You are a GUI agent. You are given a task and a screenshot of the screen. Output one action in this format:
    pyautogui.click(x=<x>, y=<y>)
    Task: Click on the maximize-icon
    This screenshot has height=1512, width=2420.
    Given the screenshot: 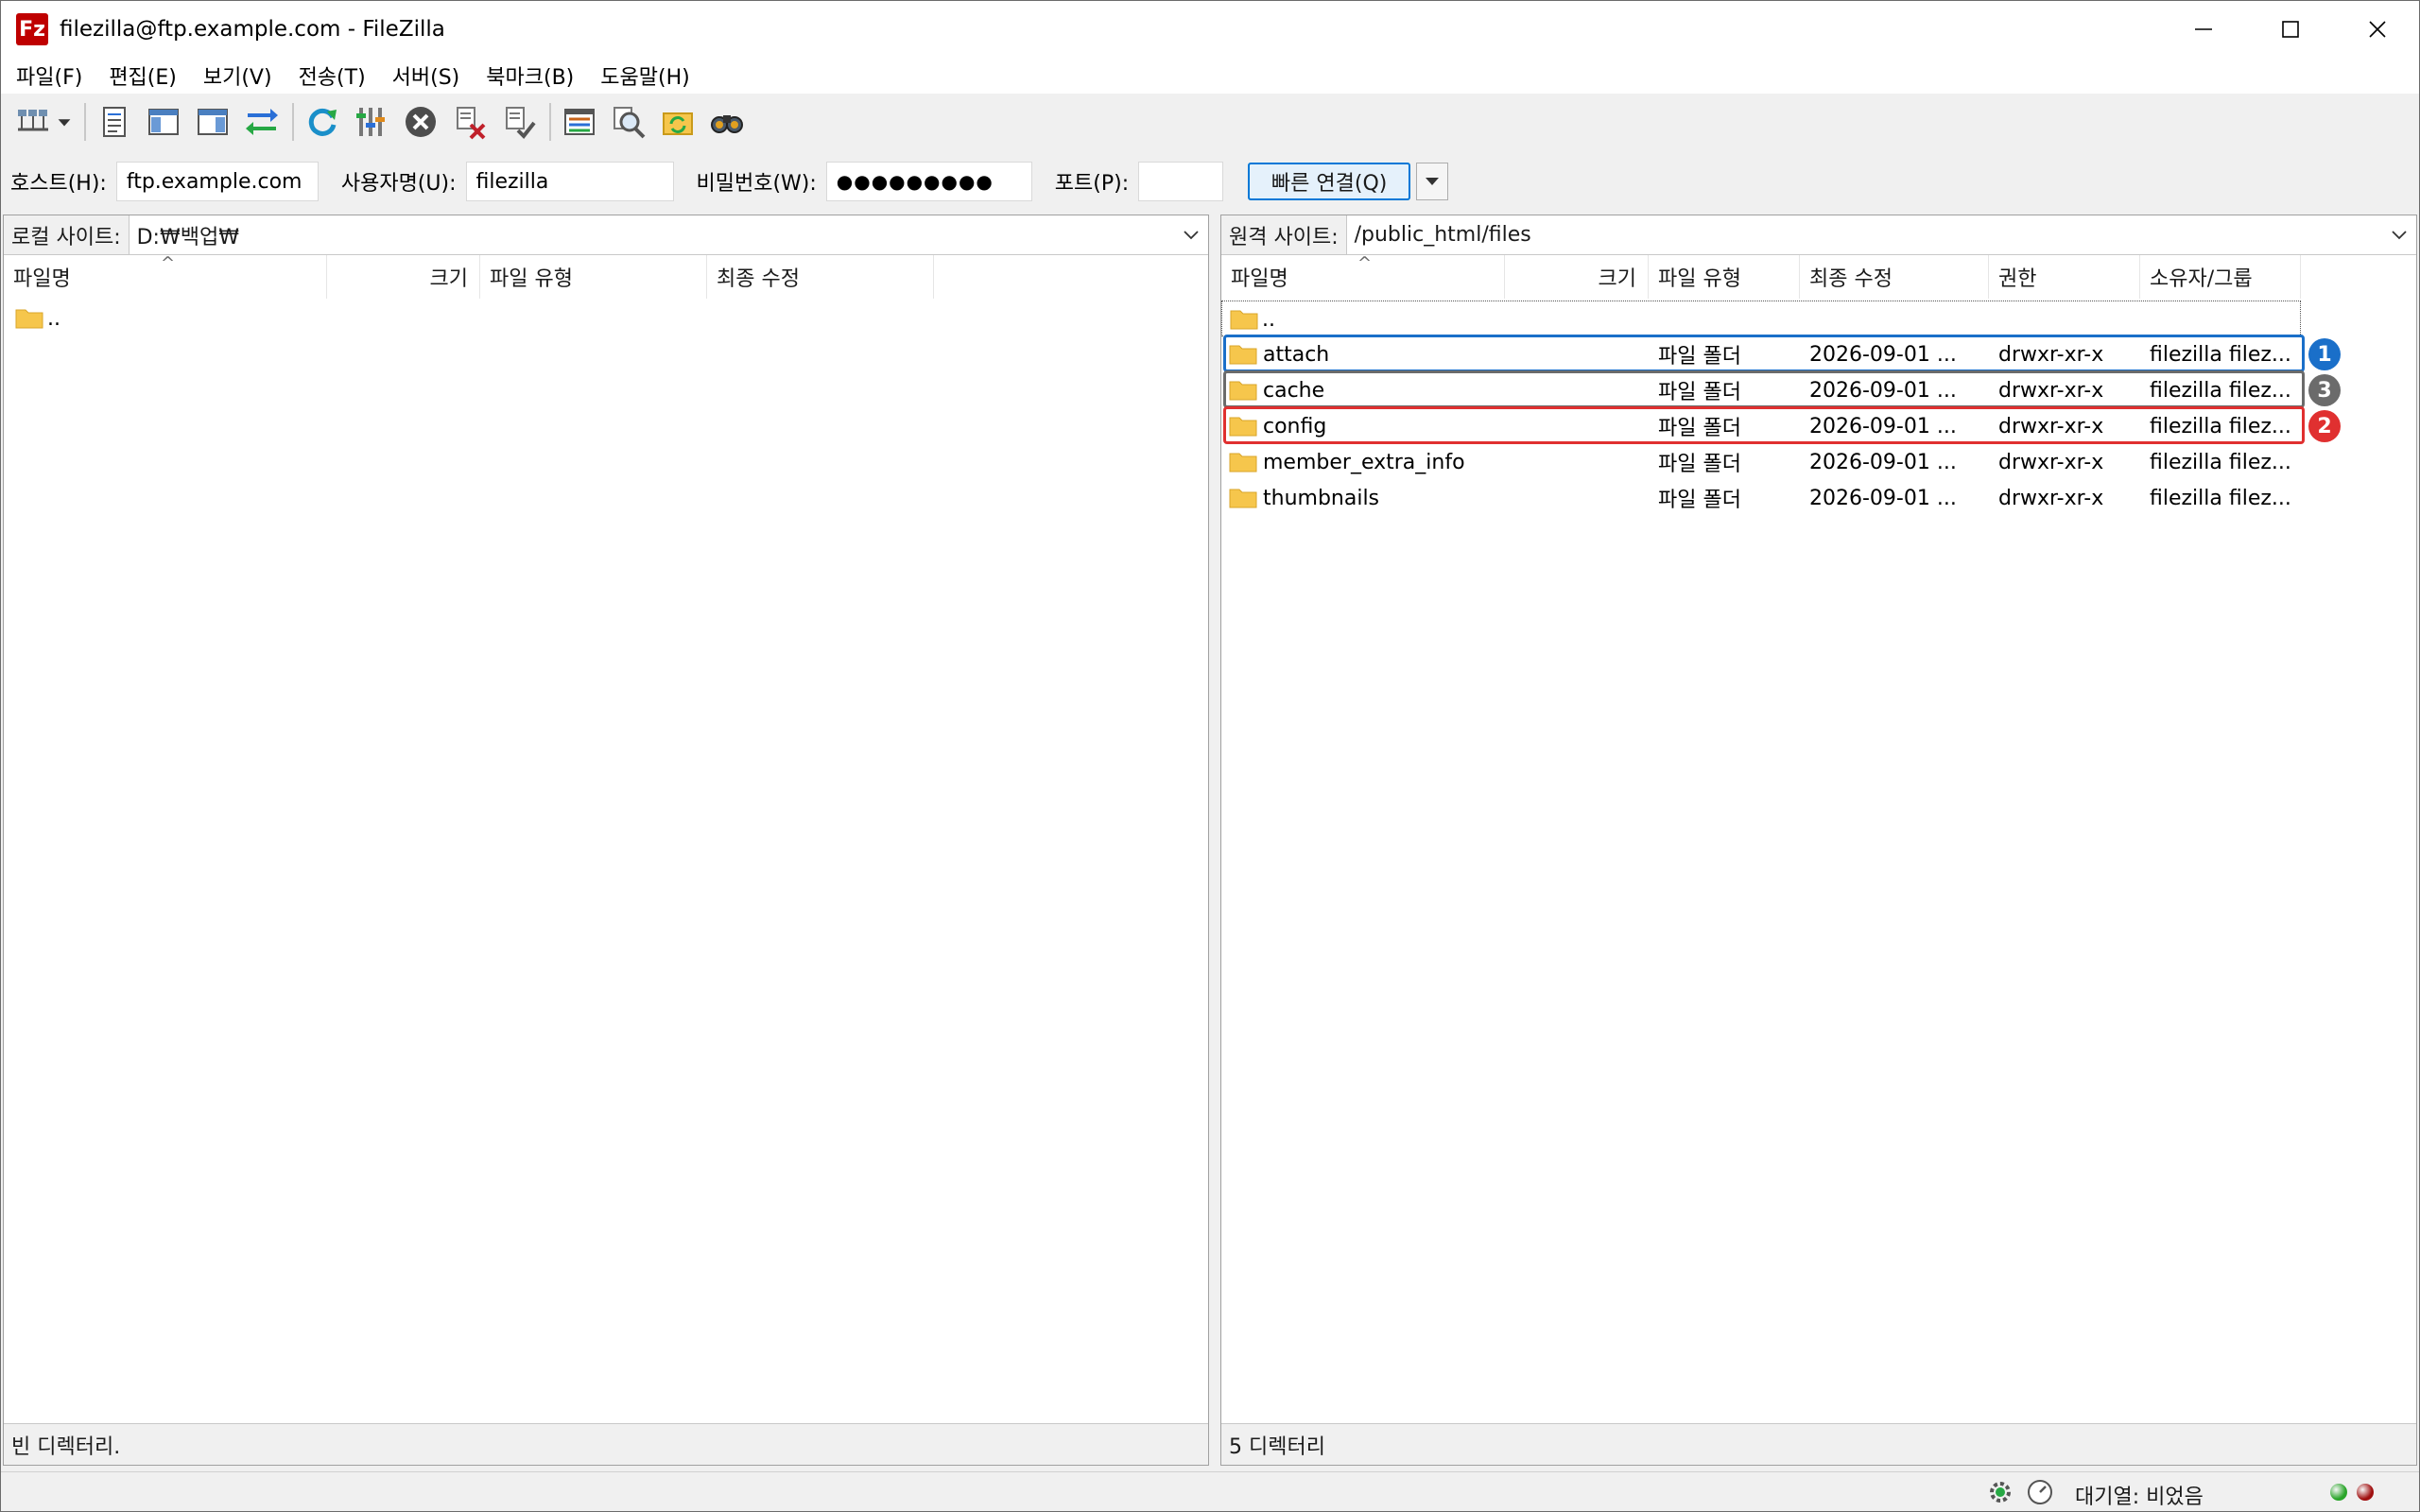 What is the action you would take?
    pyautogui.click(x=2290, y=29)
    